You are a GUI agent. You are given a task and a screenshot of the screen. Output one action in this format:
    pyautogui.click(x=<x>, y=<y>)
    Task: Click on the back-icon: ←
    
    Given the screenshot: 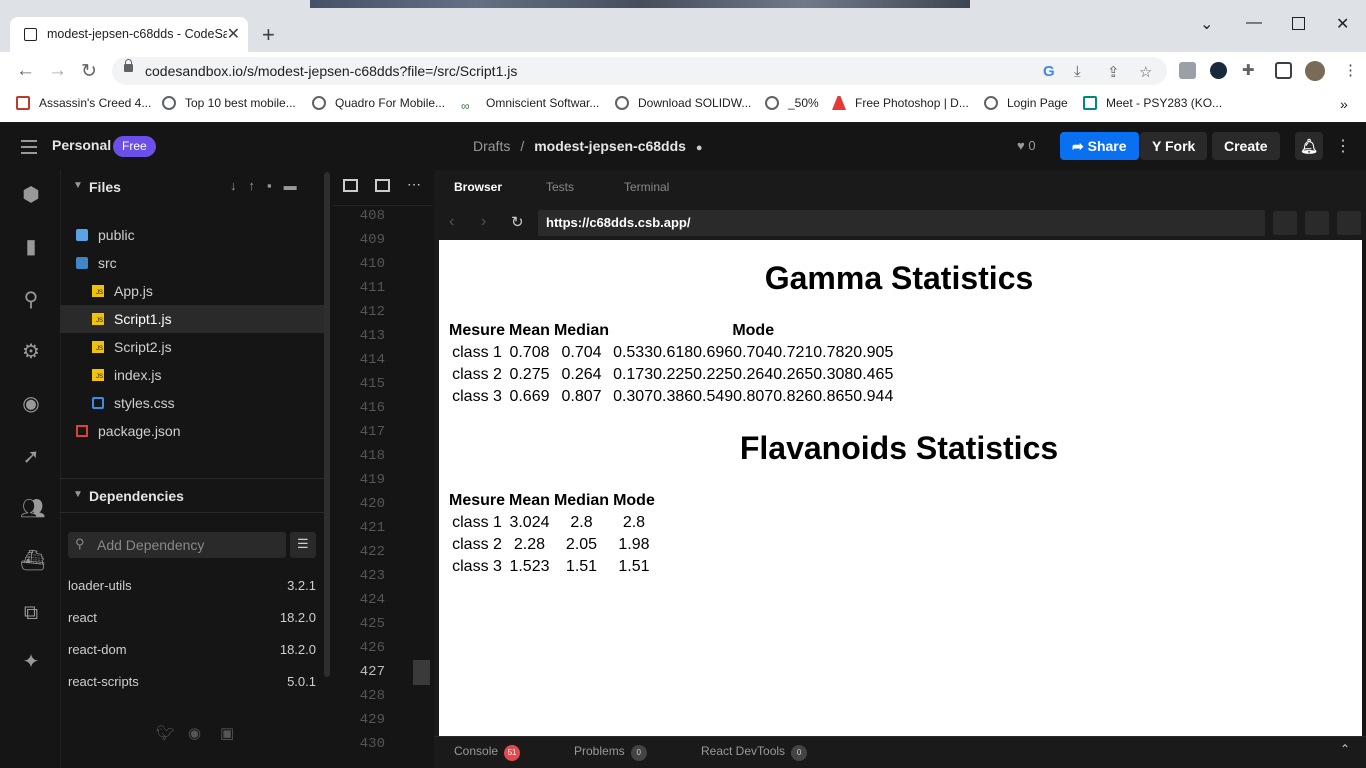 What is the action you would take?
    pyautogui.click(x=25, y=71)
    